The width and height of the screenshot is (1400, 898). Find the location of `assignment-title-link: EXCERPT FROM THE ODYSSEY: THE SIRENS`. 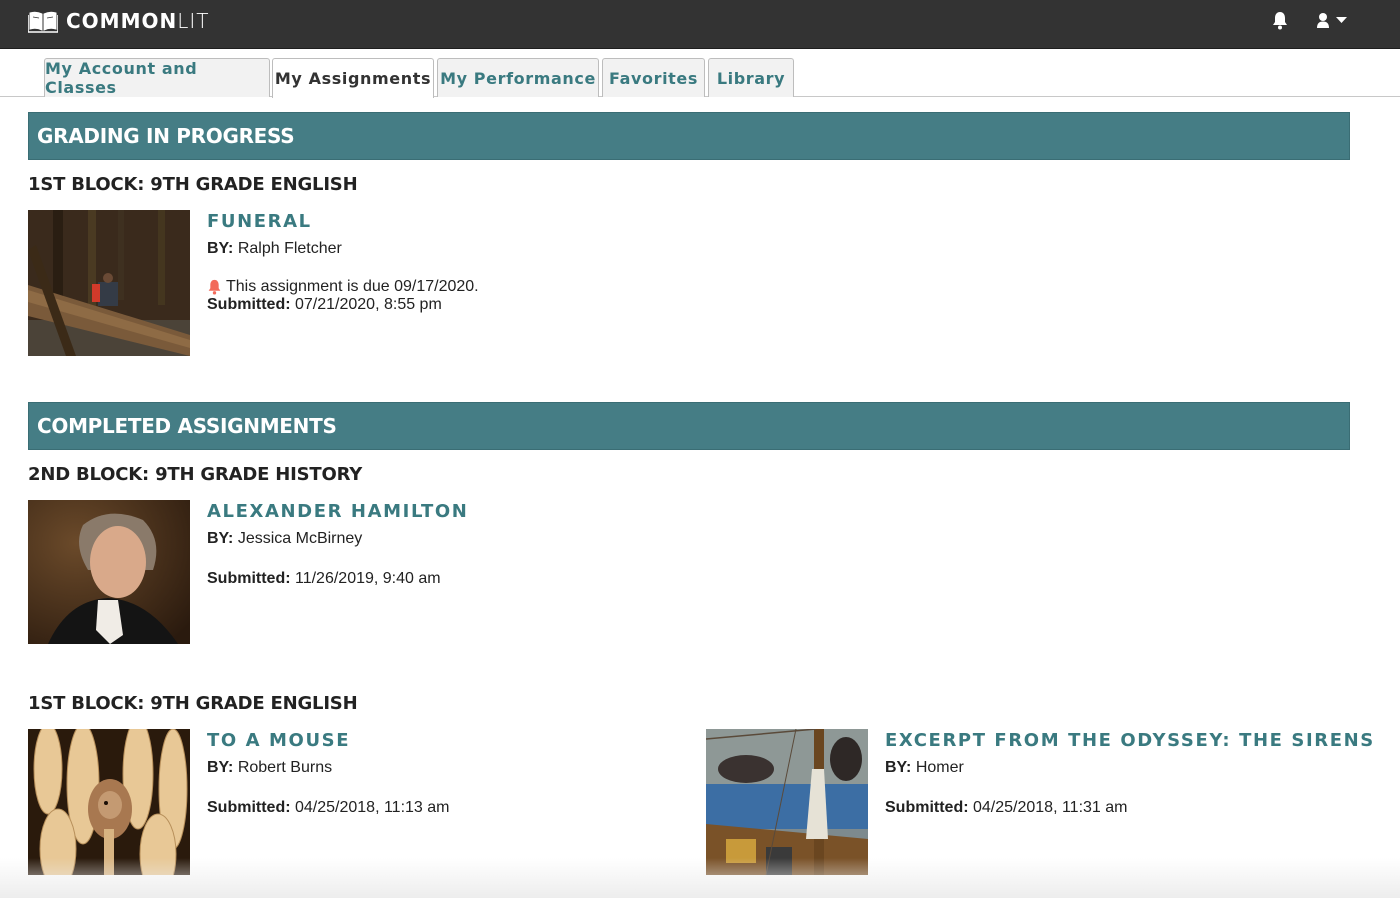

assignment-title-link: EXCERPT FROM THE ODYSSEY: THE SIRENS is located at coordinates (1130, 740).